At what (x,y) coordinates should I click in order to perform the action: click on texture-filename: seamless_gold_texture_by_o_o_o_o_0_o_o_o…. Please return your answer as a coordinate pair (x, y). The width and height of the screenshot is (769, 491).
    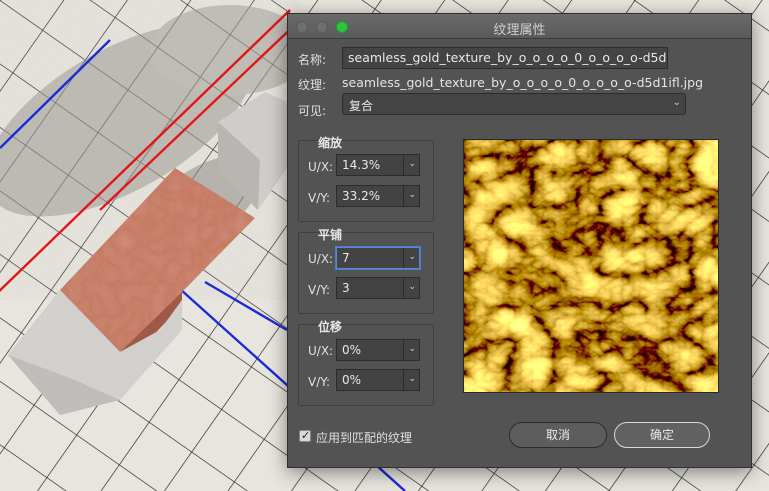
    Looking at the image, I should click on (523, 82).